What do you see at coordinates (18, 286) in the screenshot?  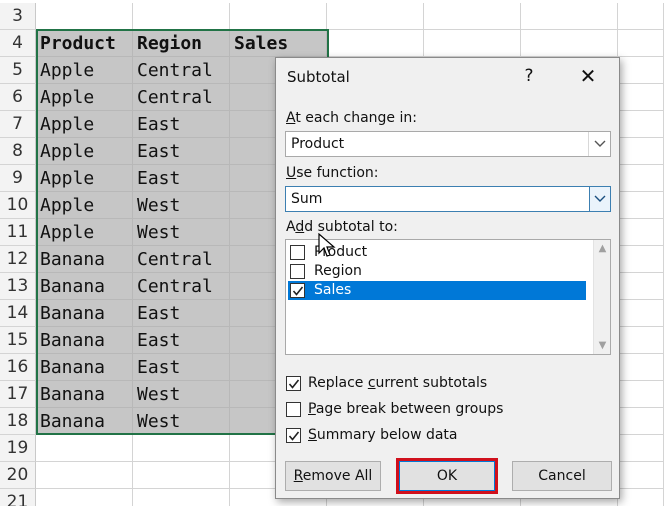 I see `row-number: 13` at bounding box center [18, 286].